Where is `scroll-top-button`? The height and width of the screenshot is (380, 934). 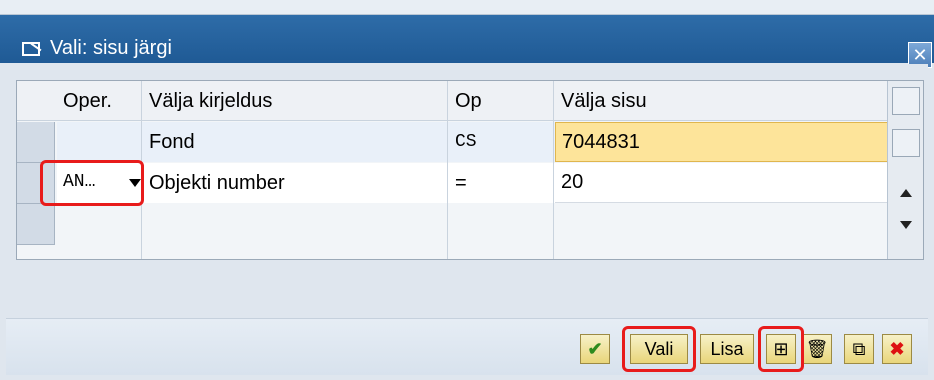 scroll-top-button is located at coordinates (906, 101).